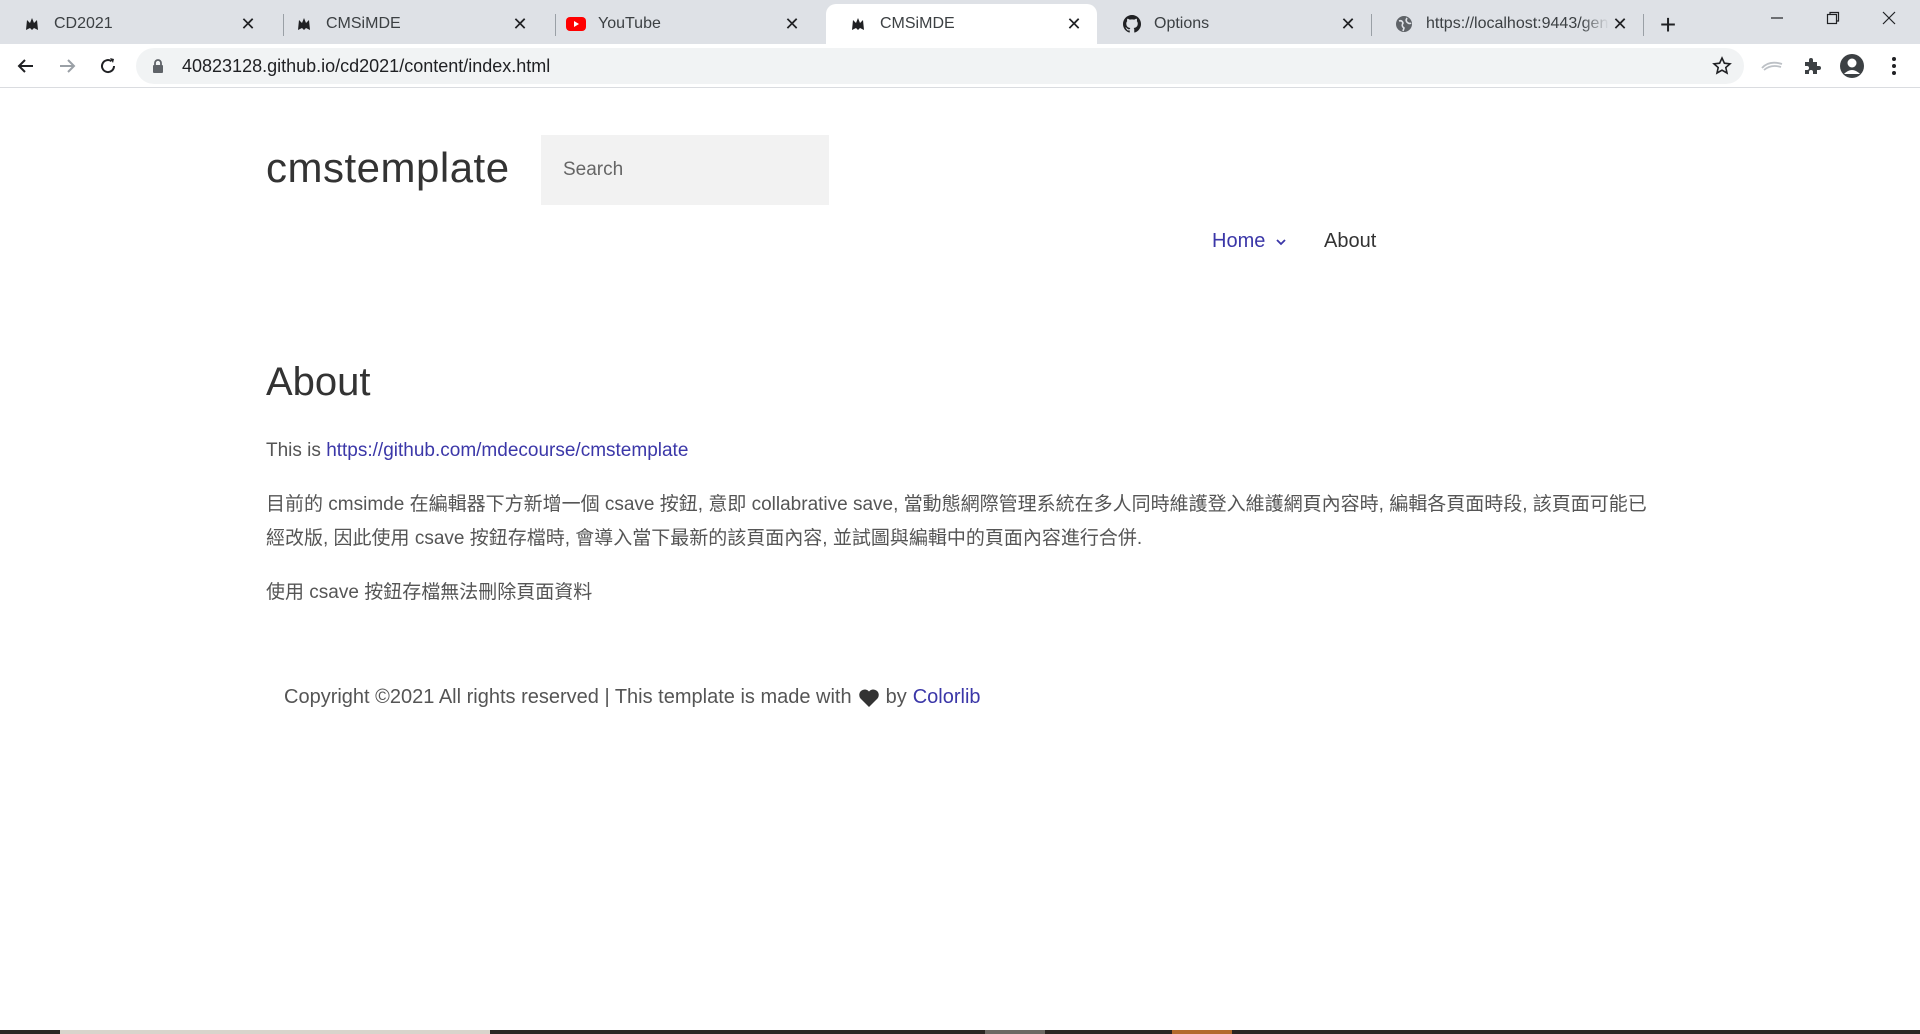  What do you see at coordinates (1722, 66) in the screenshot?
I see `bookmark-star-icon` at bounding box center [1722, 66].